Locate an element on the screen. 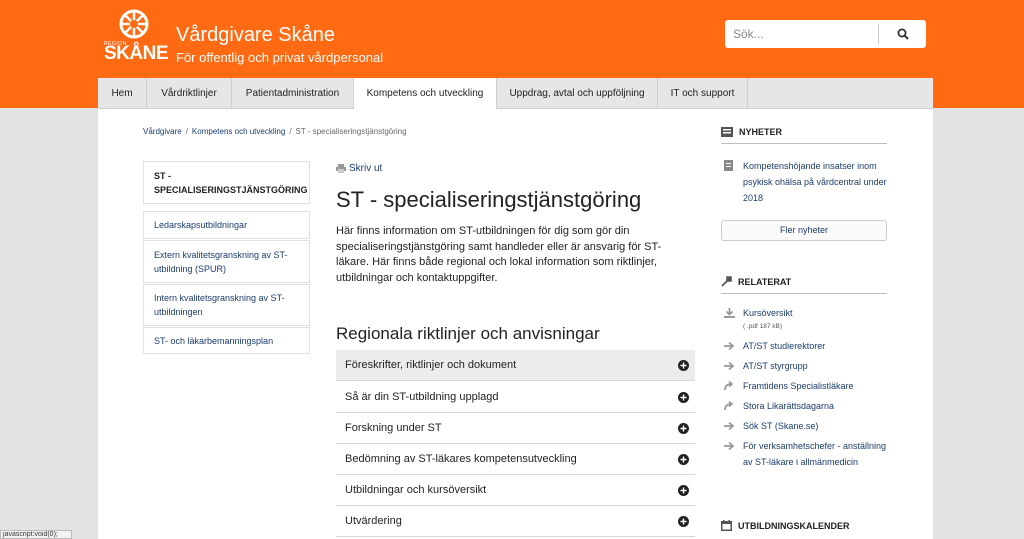  accordion-item: Föreskrifter, riktlinjer och dokument is located at coordinates (515, 365).